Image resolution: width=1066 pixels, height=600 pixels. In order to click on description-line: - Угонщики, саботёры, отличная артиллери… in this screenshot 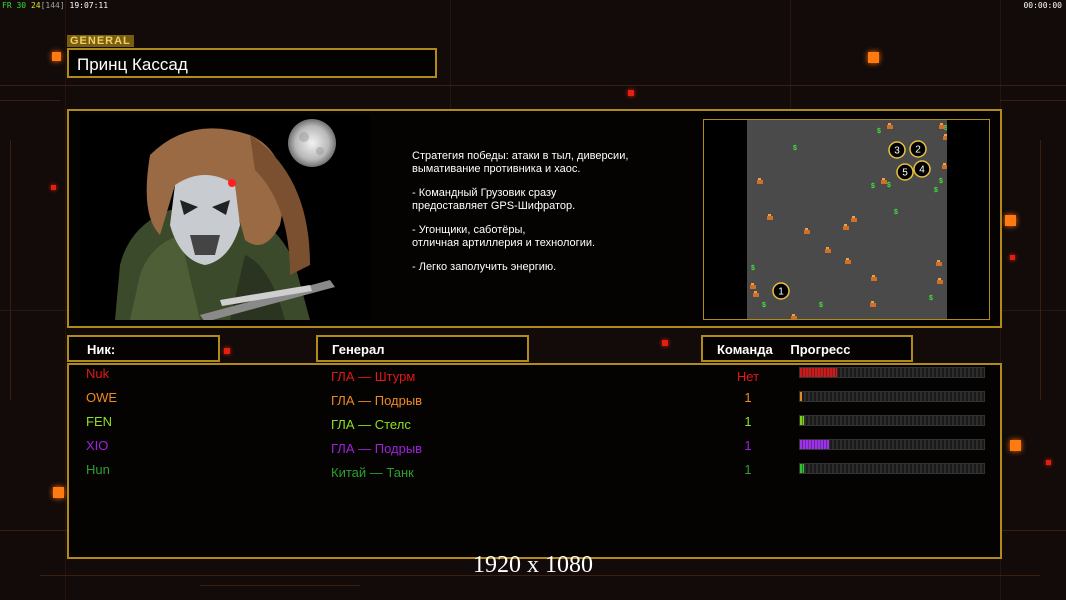, I will do `click(504, 236)`.